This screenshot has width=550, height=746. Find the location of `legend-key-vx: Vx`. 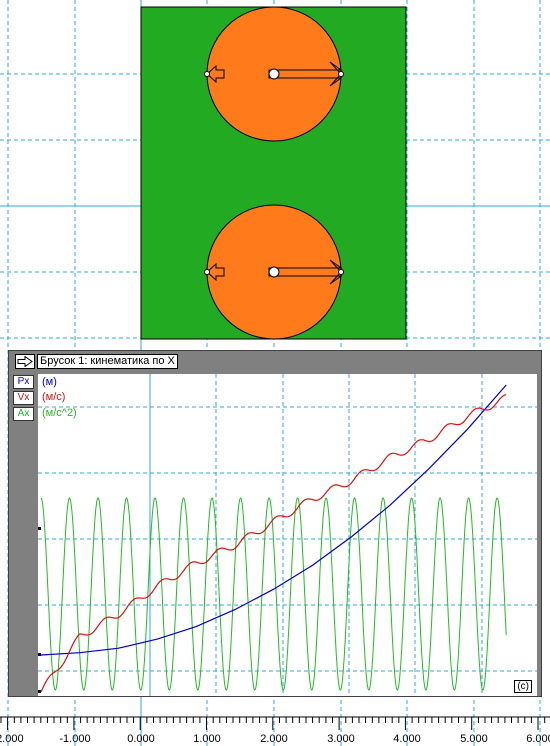

legend-key-vx: Vx is located at coordinates (23, 398).